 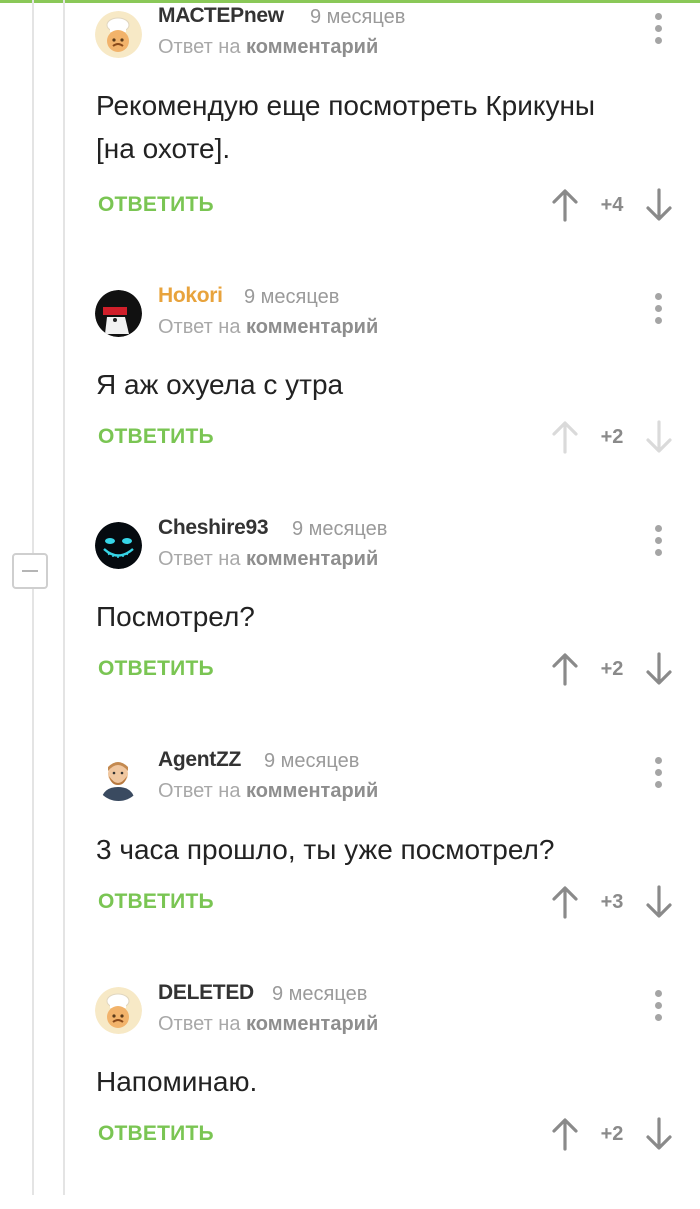 What do you see at coordinates (206, 993) in the screenshot?
I see `comment-author: DELETED` at bounding box center [206, 993].